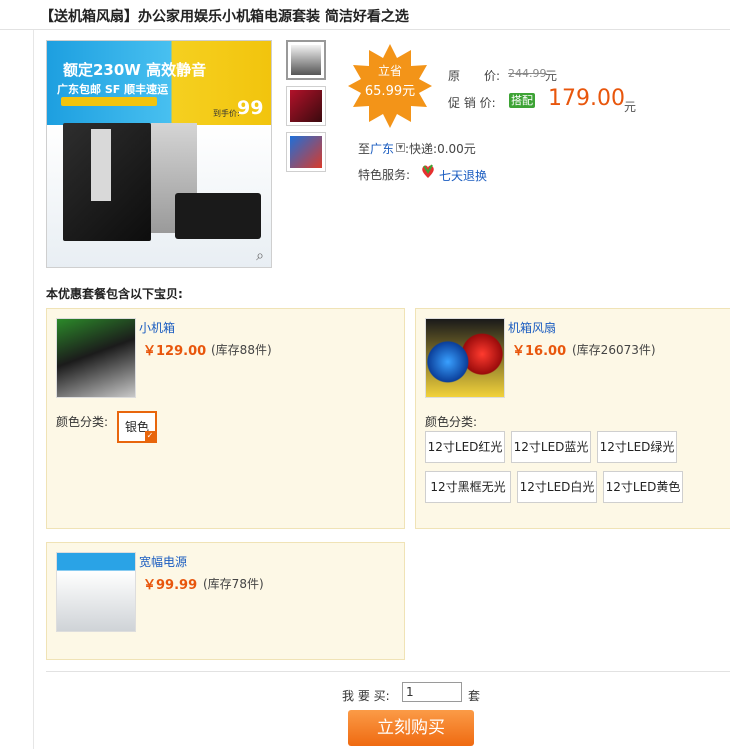 This screenshot has width=730, height=749. What do you see at coordinates (411, 728) in the screenshot?
I see `buy-now-button: 立刻购买` at bounding box center [411, 728].